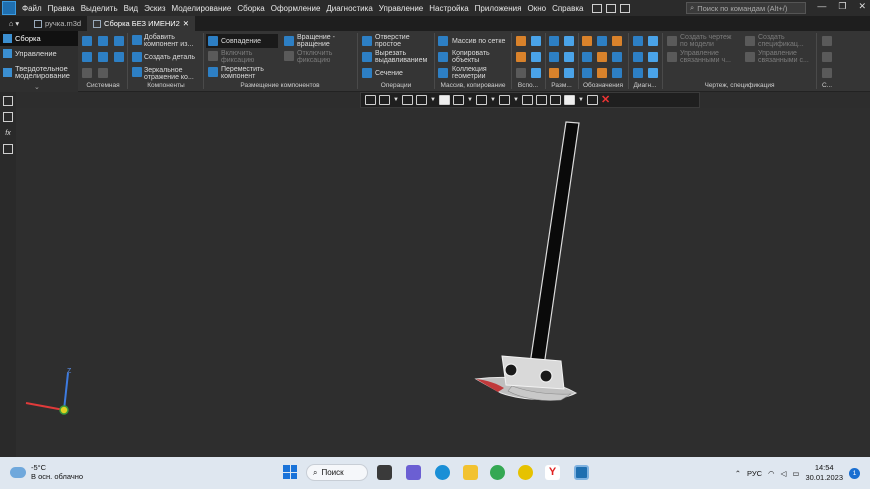 Image resolution: width=870 pixels, height=489 pixels. Describe the element at coordinates (32, 8) in the screenshot. I see `menu-file: Файл` at that location.